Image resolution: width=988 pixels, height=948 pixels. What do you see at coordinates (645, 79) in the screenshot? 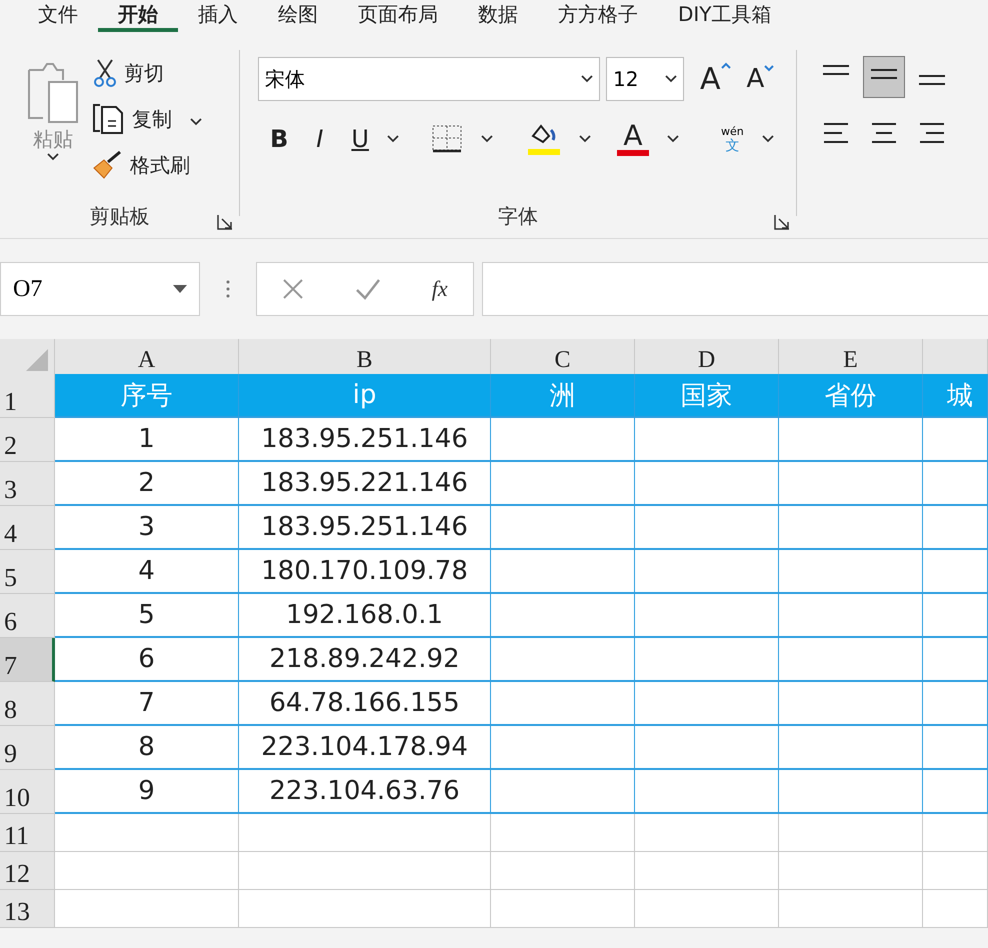
I see `font-size-dropdown: 12` at bounding box center [645, 79].